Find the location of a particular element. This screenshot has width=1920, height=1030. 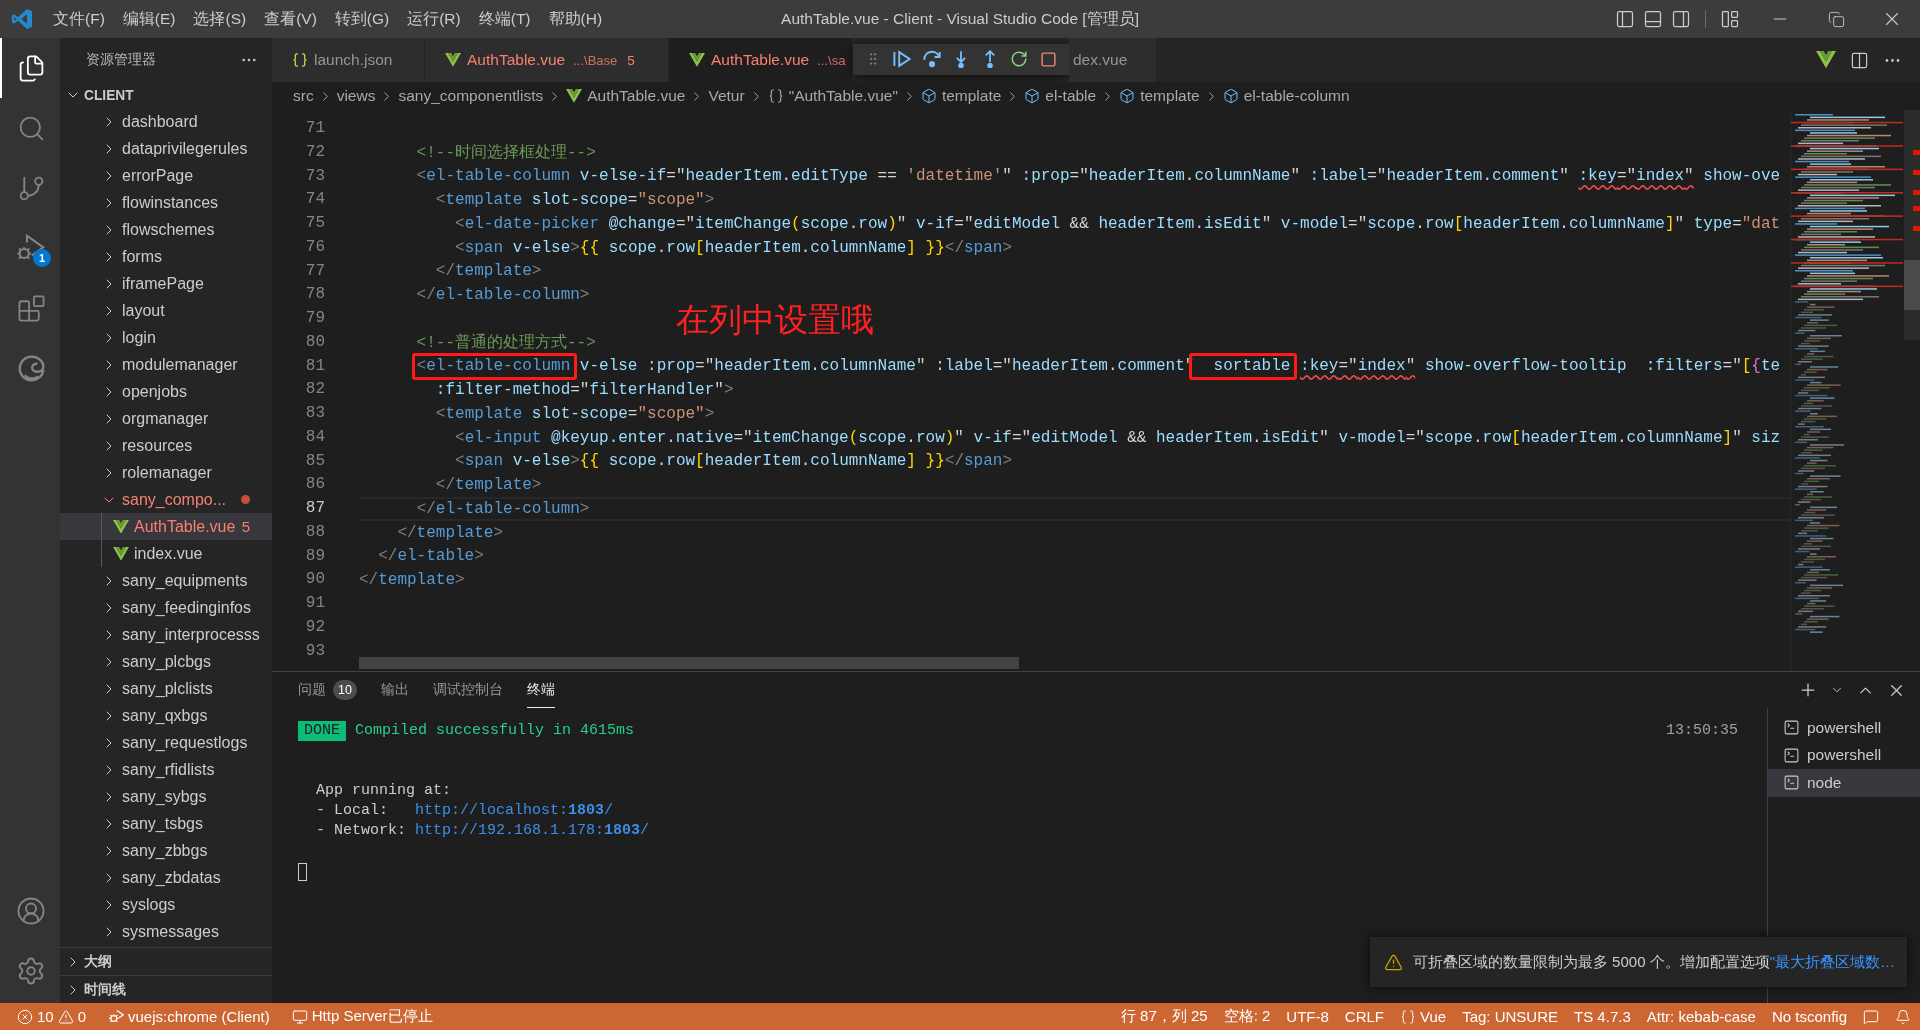

columns-icon is located at coordinates (1859, 60).